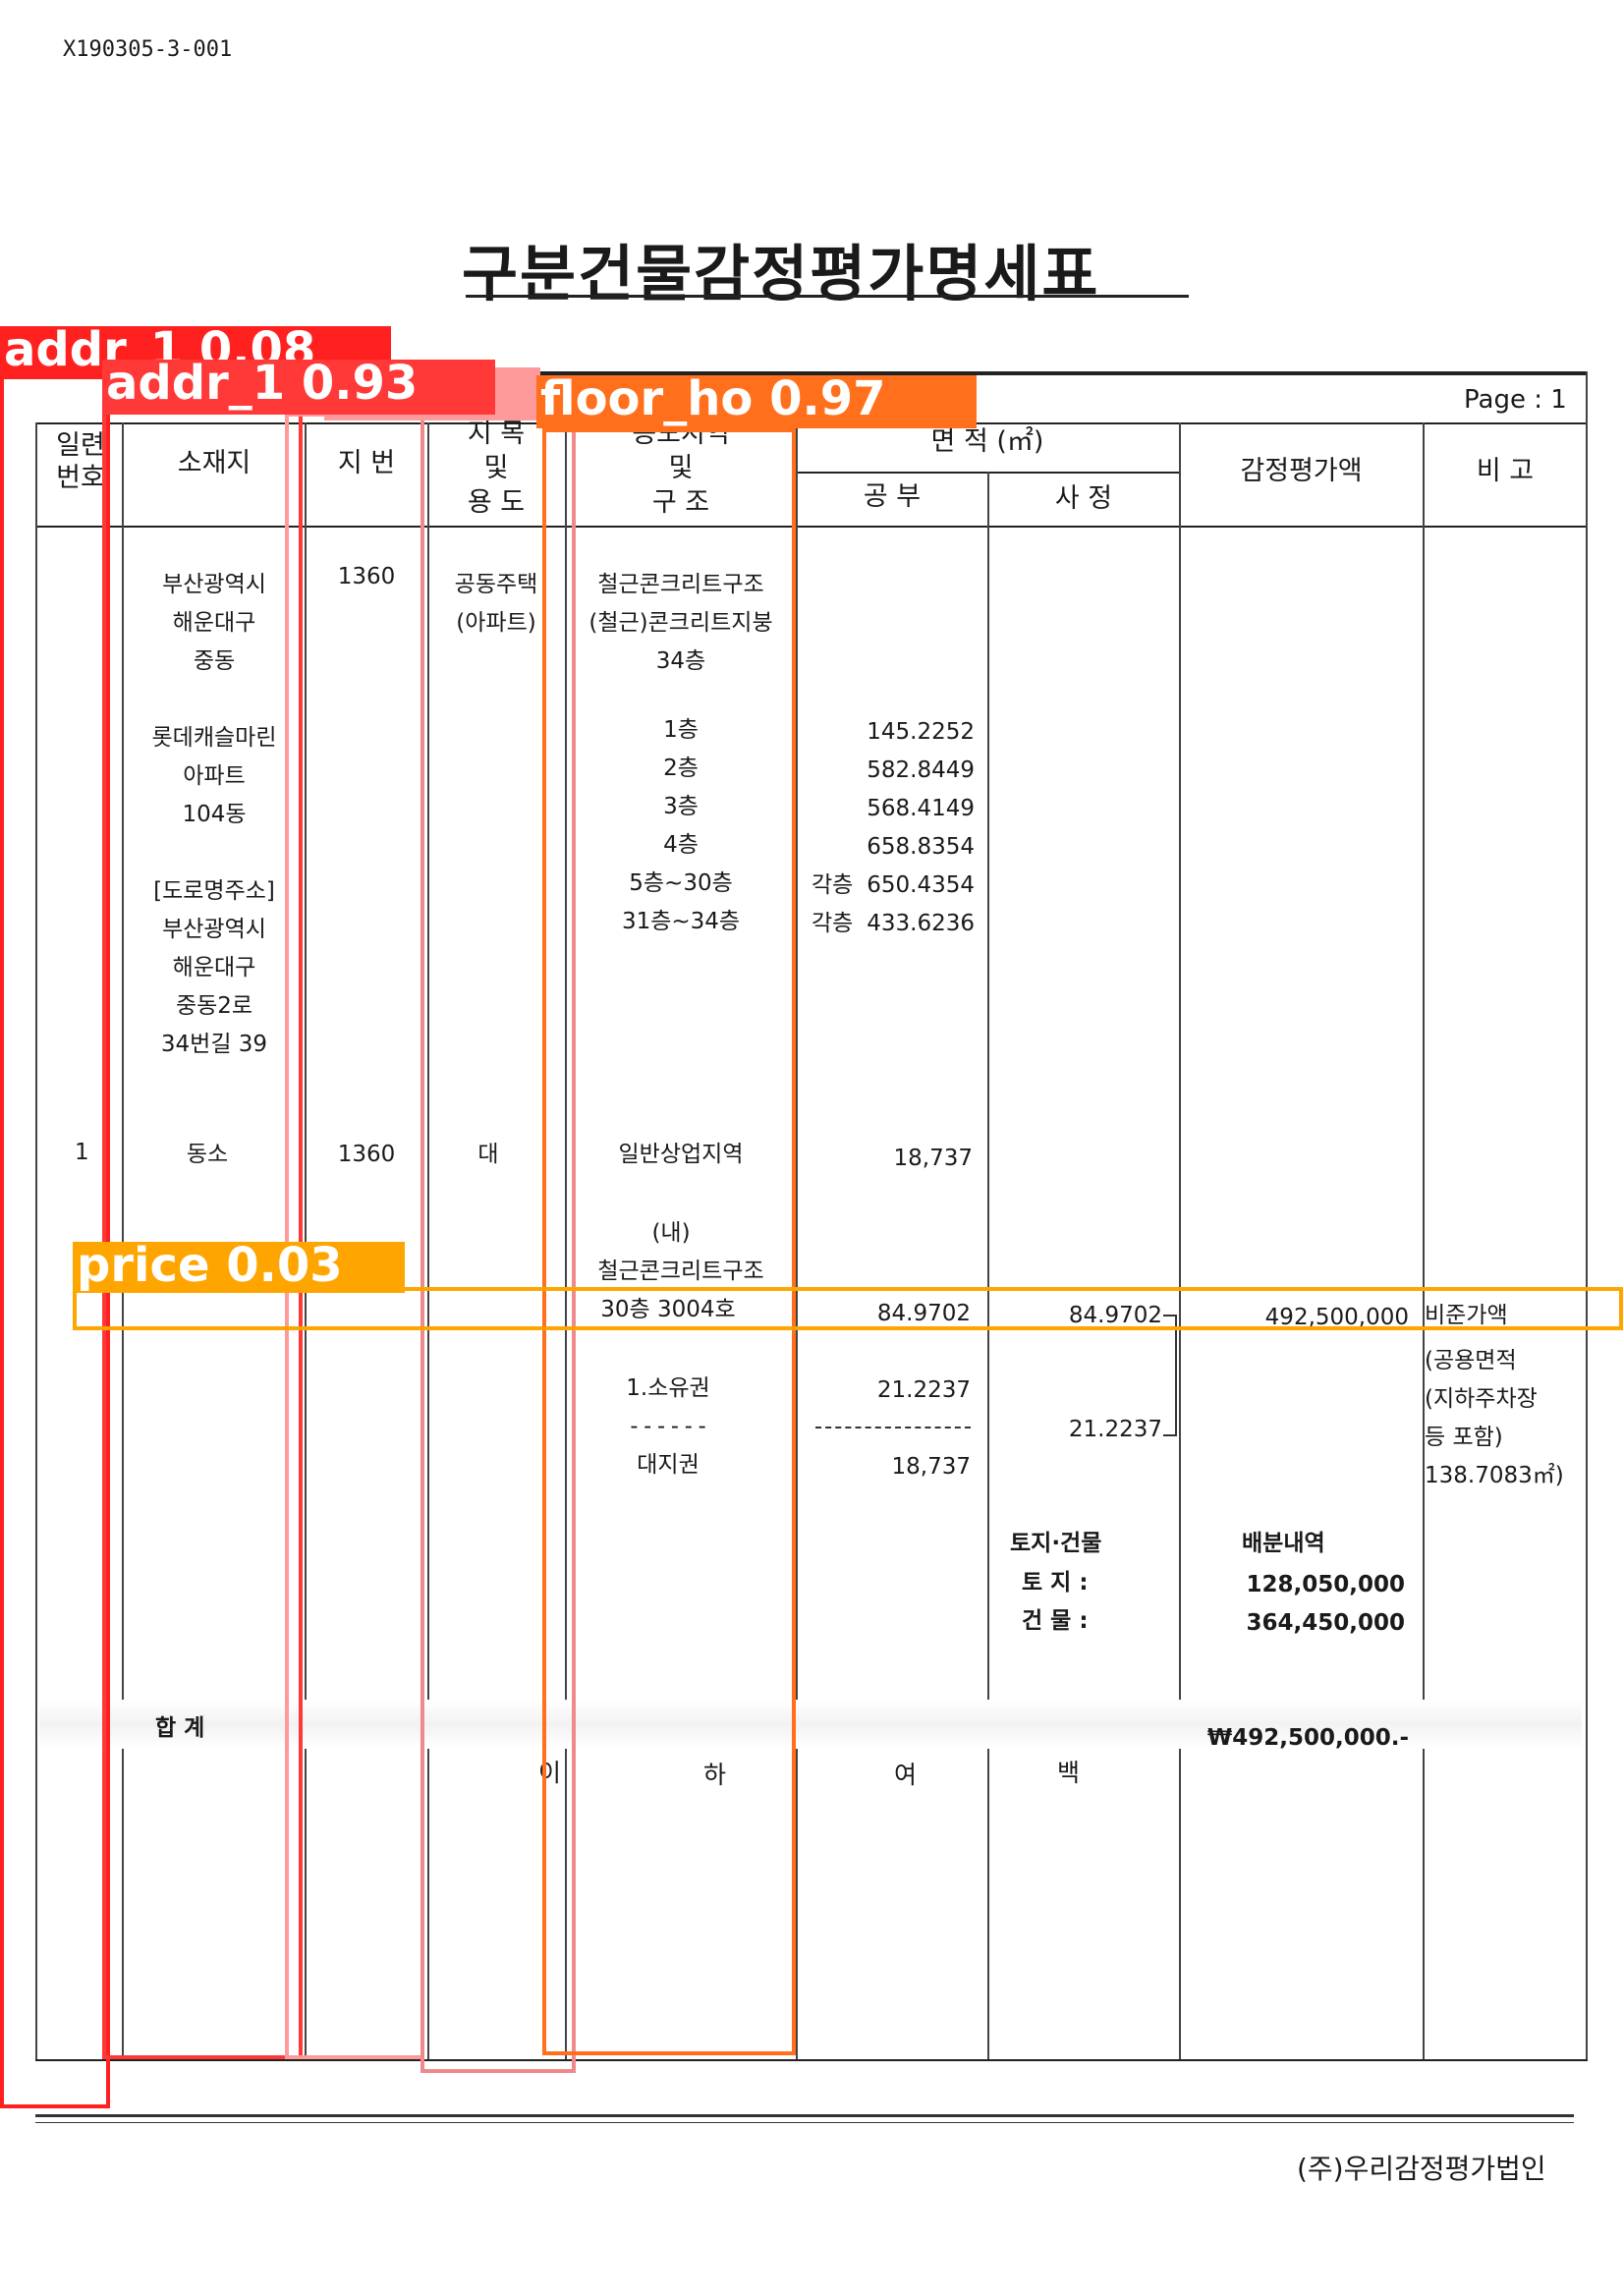 The width and height of the screenshot is (1624, 2296). Describe the element at coordinates (202, 1229) in the screenshot. I see `detection-box-addr` at that location.